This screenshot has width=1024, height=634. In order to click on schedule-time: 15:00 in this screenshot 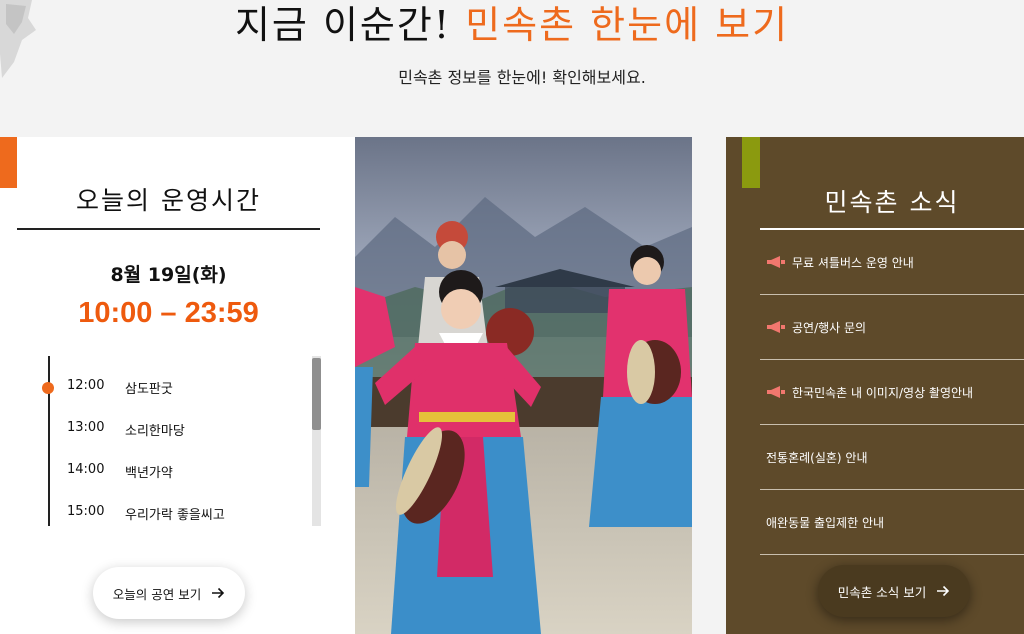, I will do `click(86, 511)`.